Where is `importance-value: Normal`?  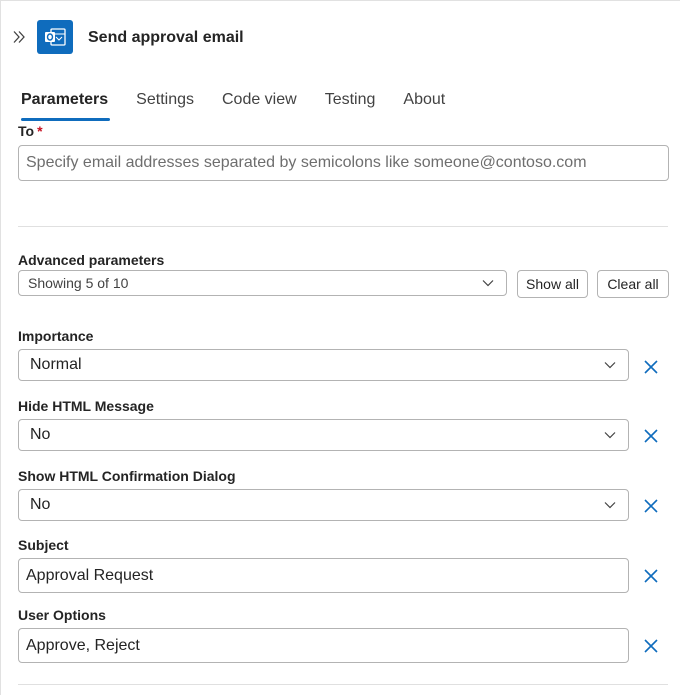
importance-value: Normal is located at coordinates (56, 364).